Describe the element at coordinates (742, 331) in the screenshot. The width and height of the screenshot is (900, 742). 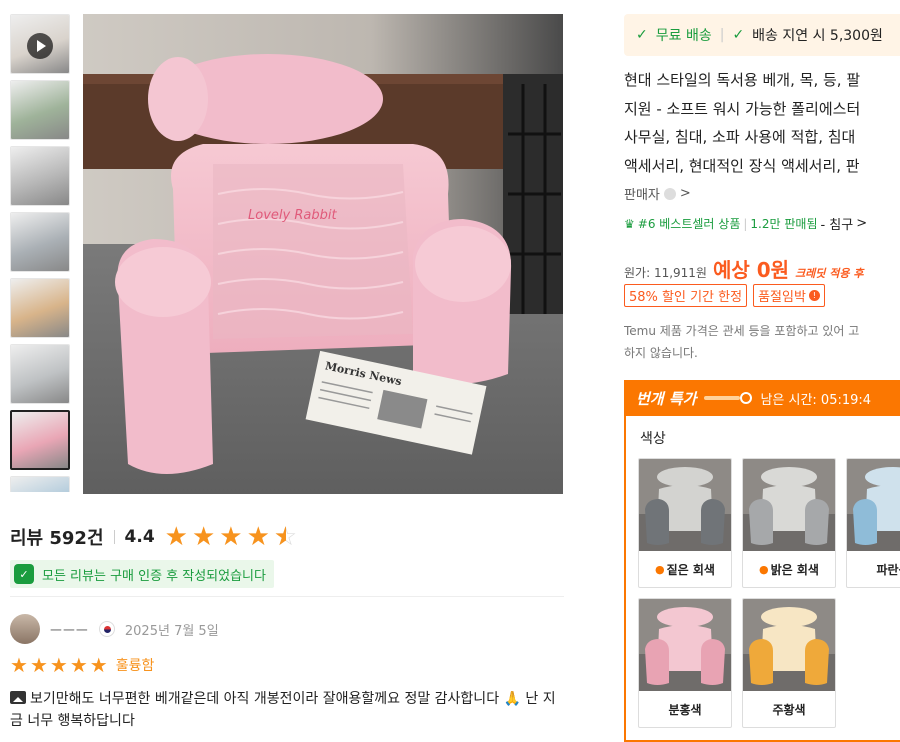
I see `notice-line: Temu 제품 가격은 관세 등을 포함하고 있어 고` at that location.